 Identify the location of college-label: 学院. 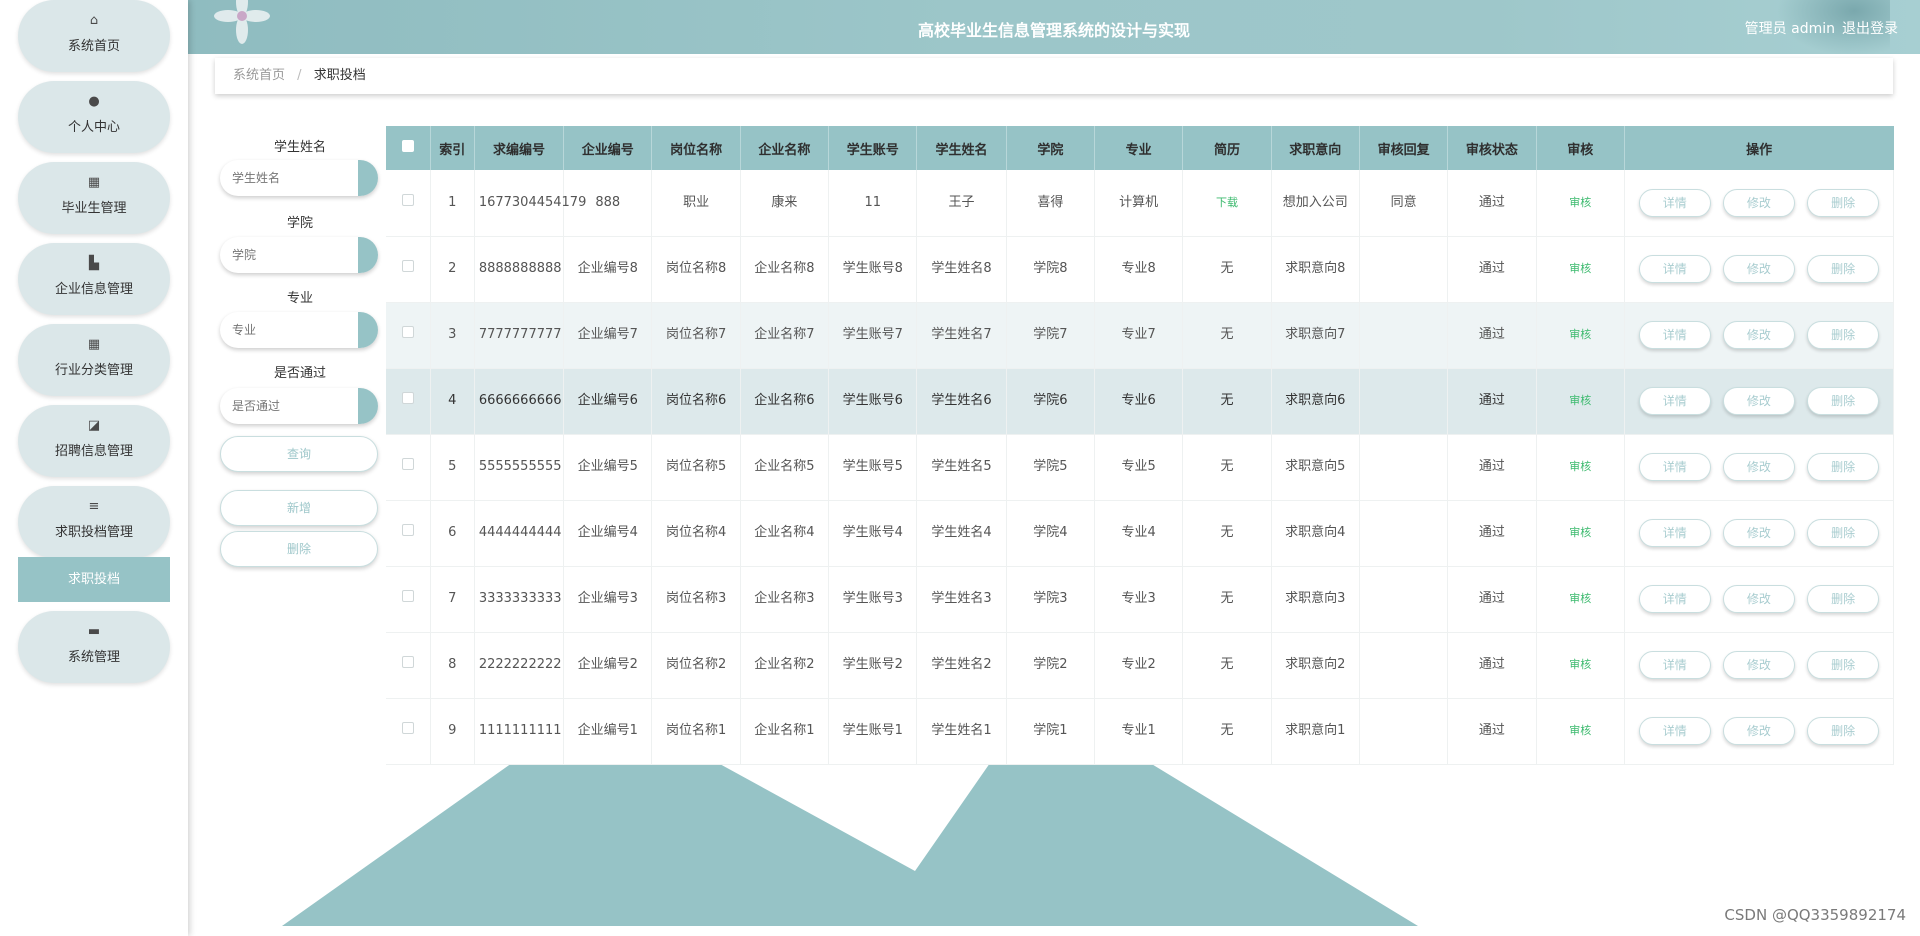
(299, 223).